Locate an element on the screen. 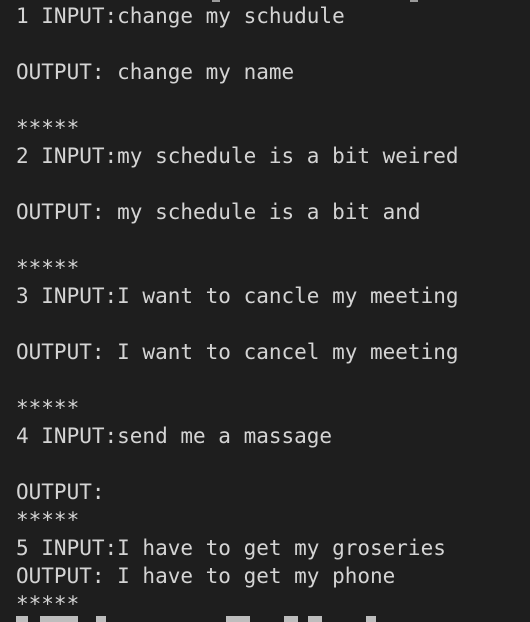  terminal-line: OUTPUT: is located at coordinates (60, 492).